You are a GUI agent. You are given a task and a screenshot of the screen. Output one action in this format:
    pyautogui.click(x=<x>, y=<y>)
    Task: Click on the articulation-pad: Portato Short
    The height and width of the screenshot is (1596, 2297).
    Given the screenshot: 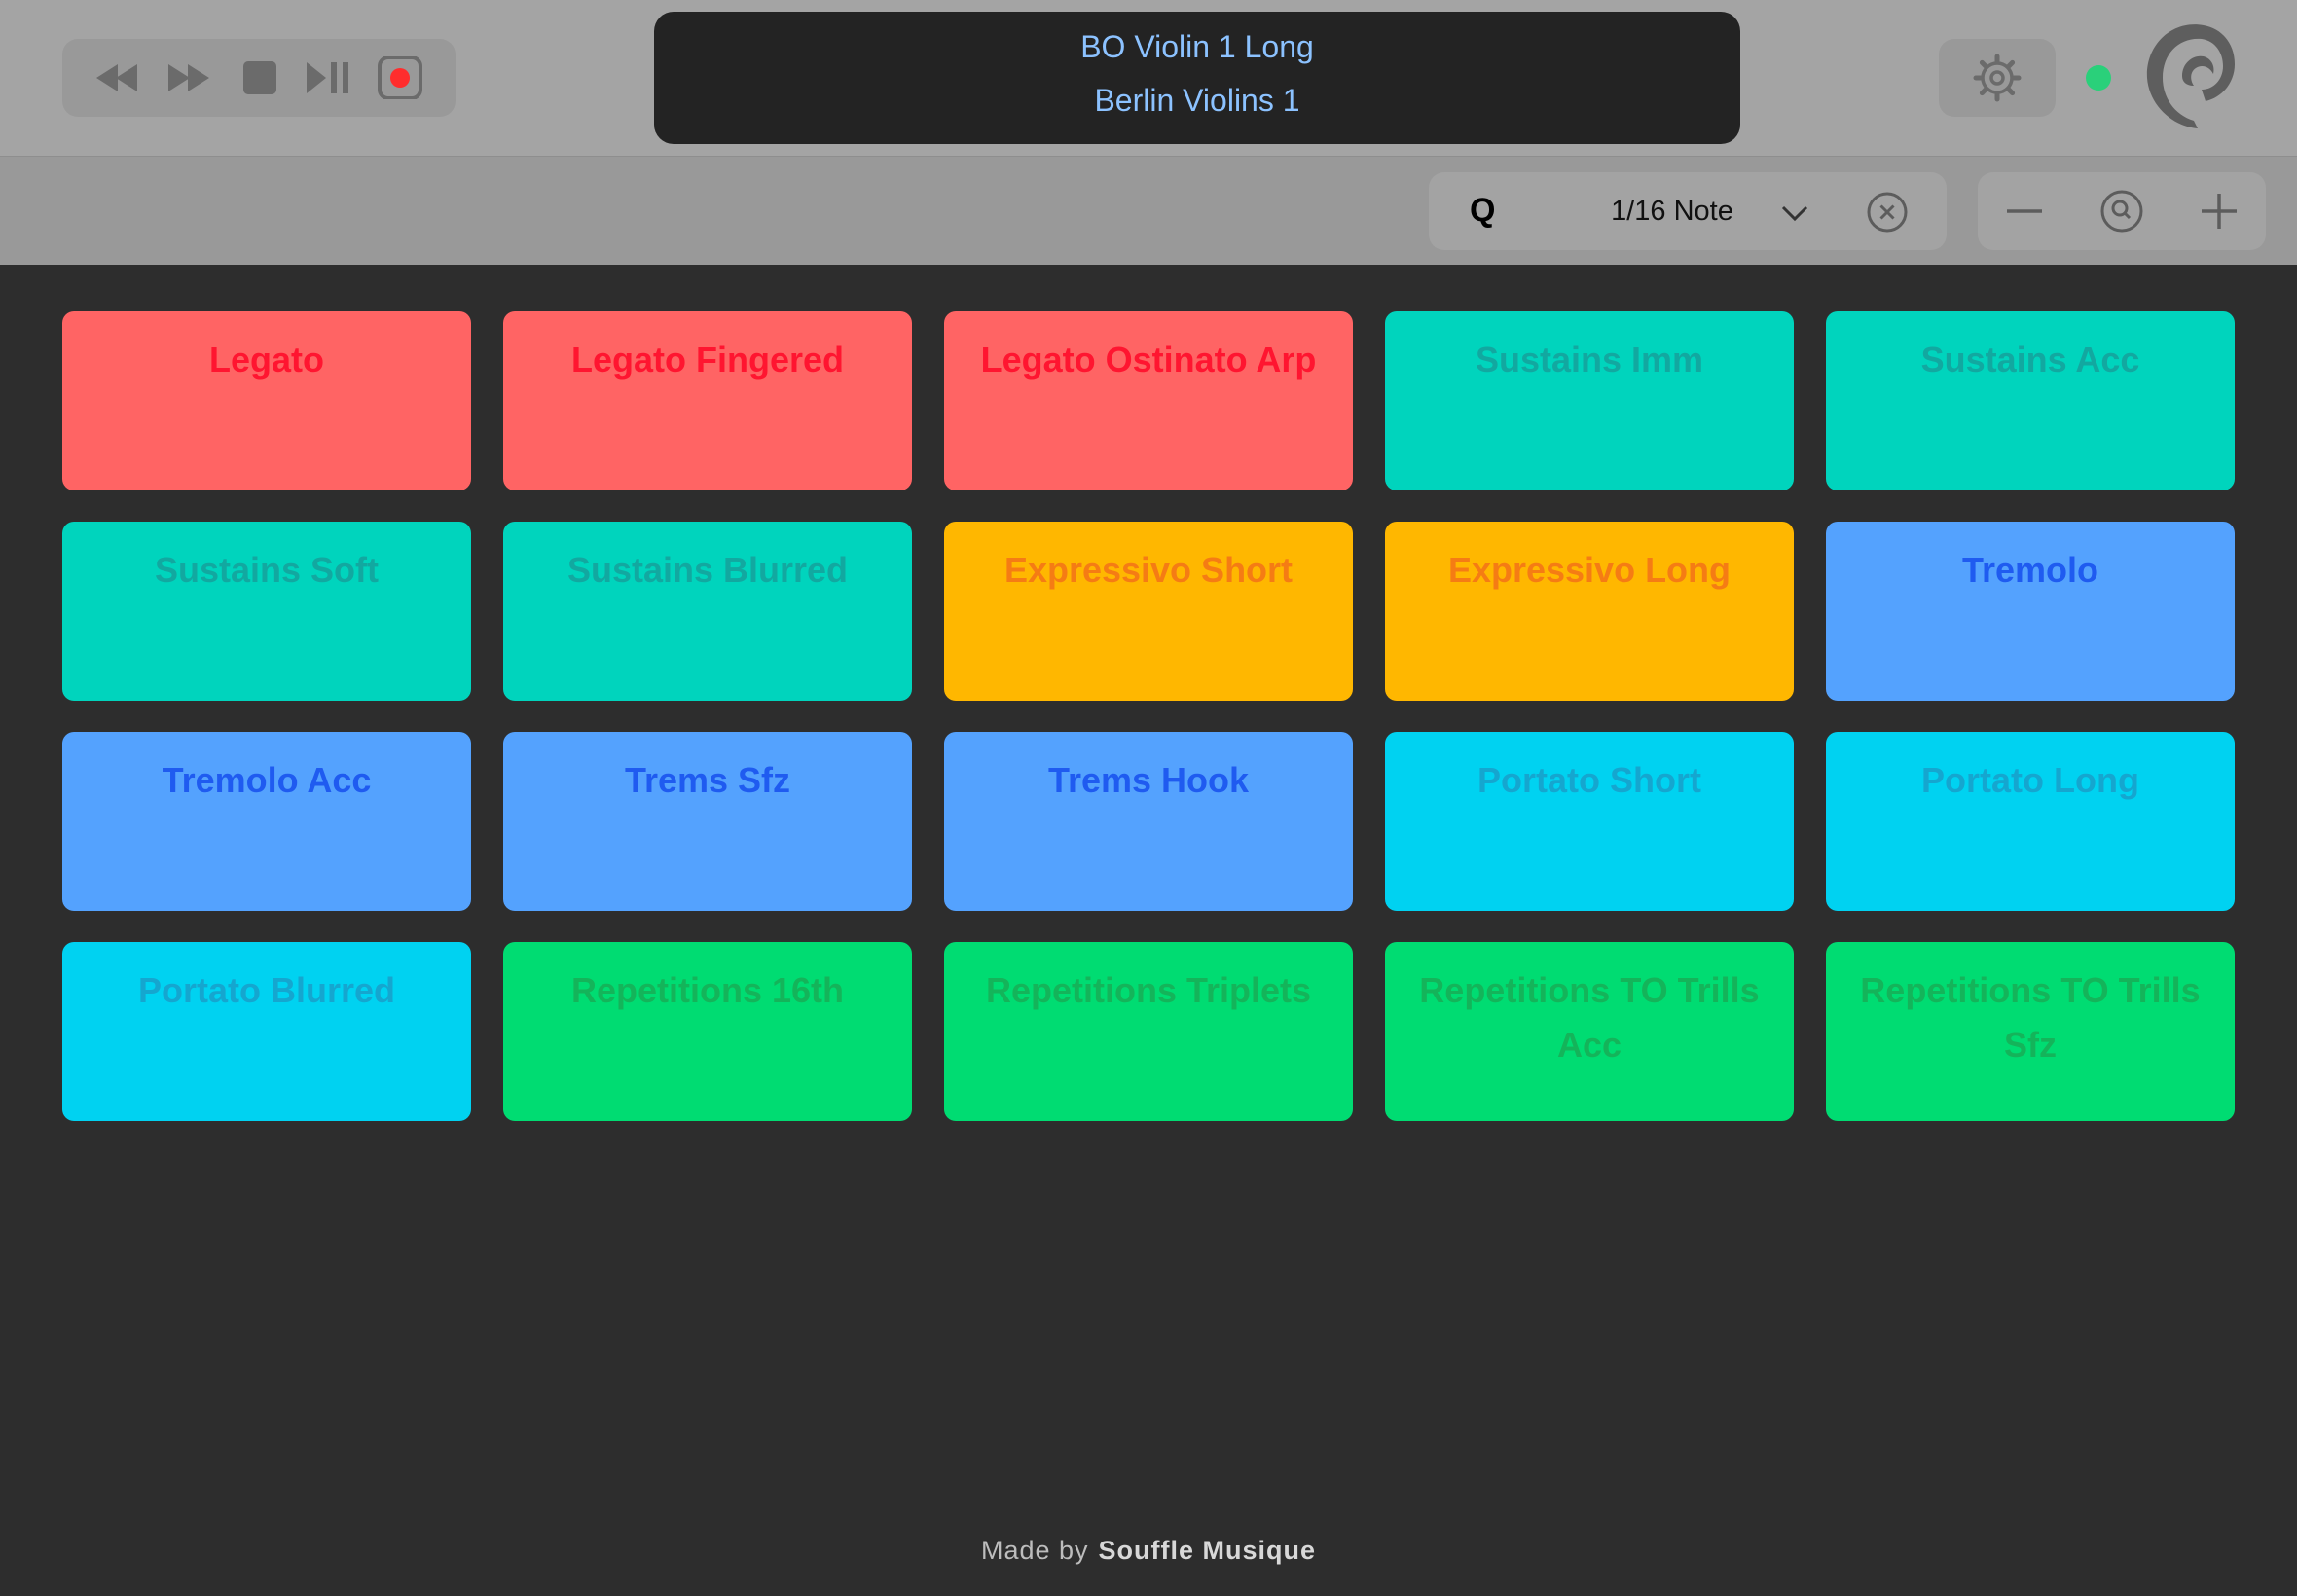 What is the action you would take?
    pyautogui.click(x=1589, y=821)
    